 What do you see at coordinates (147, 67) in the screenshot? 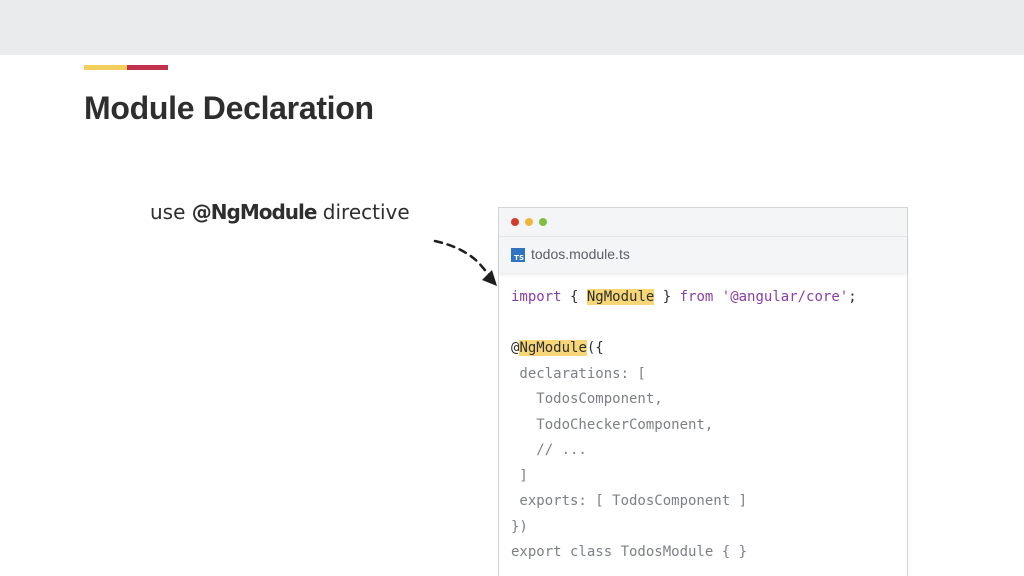
I see `accent-bar-red` at bounding box center [147, 67].